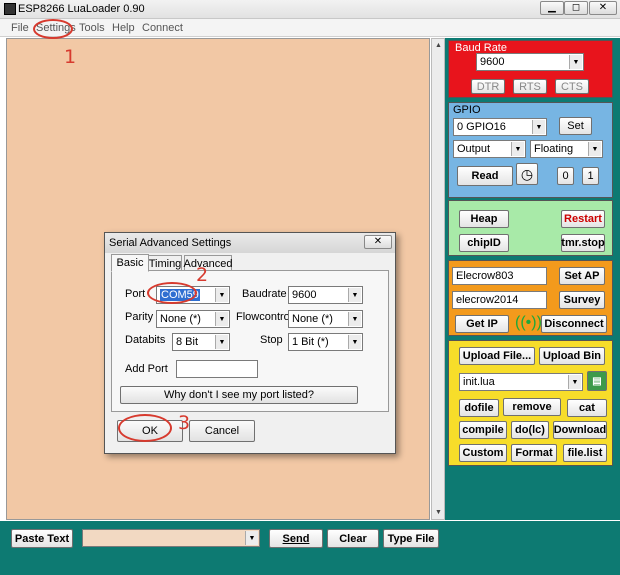  Describe the element at coordinates (162, 28) in the screenshot. I see `menu-connect: Connect` at that location.